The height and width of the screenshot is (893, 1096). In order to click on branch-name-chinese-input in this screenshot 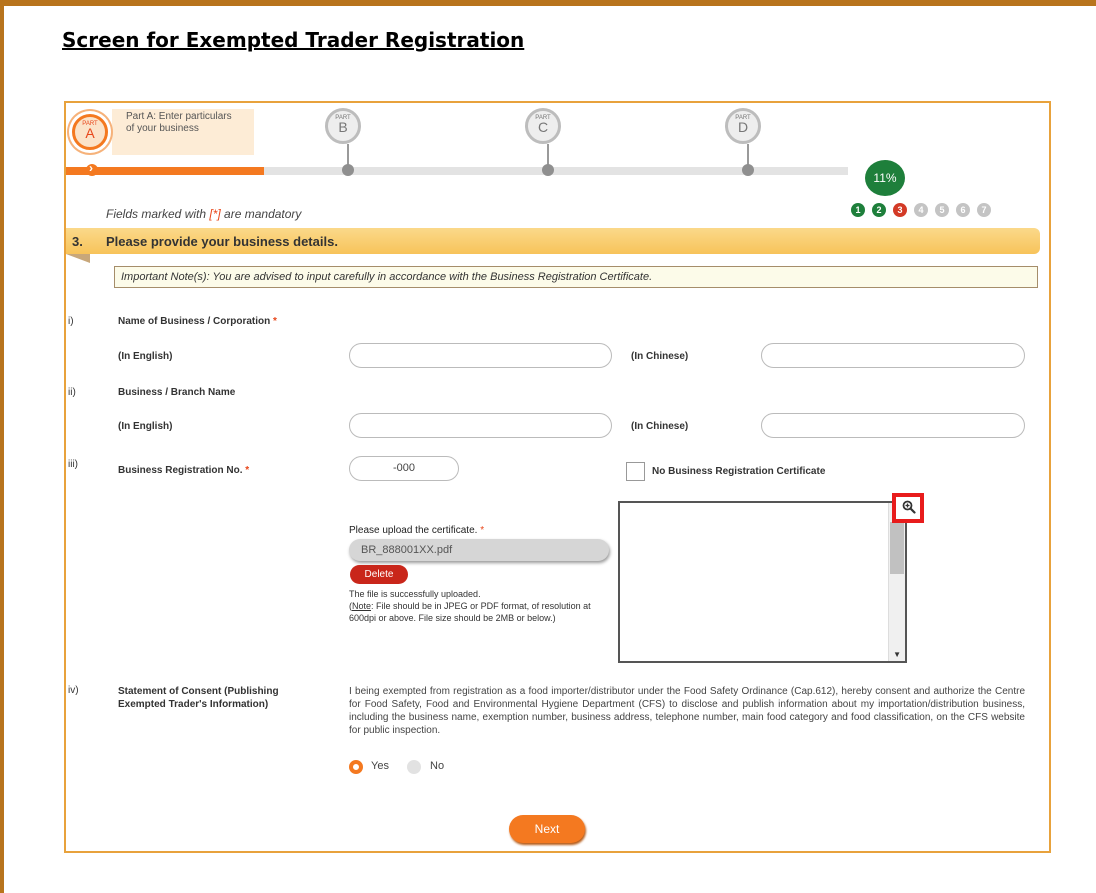, I will do `click(893, 425)`.